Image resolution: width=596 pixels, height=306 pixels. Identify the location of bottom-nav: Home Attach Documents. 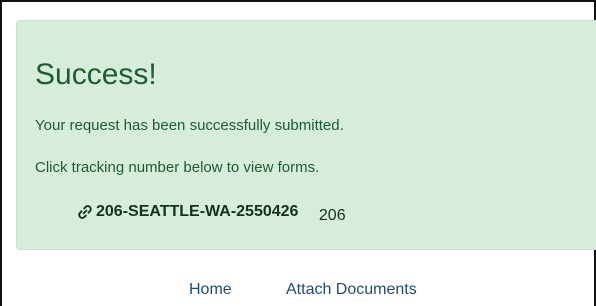
(299, 290).